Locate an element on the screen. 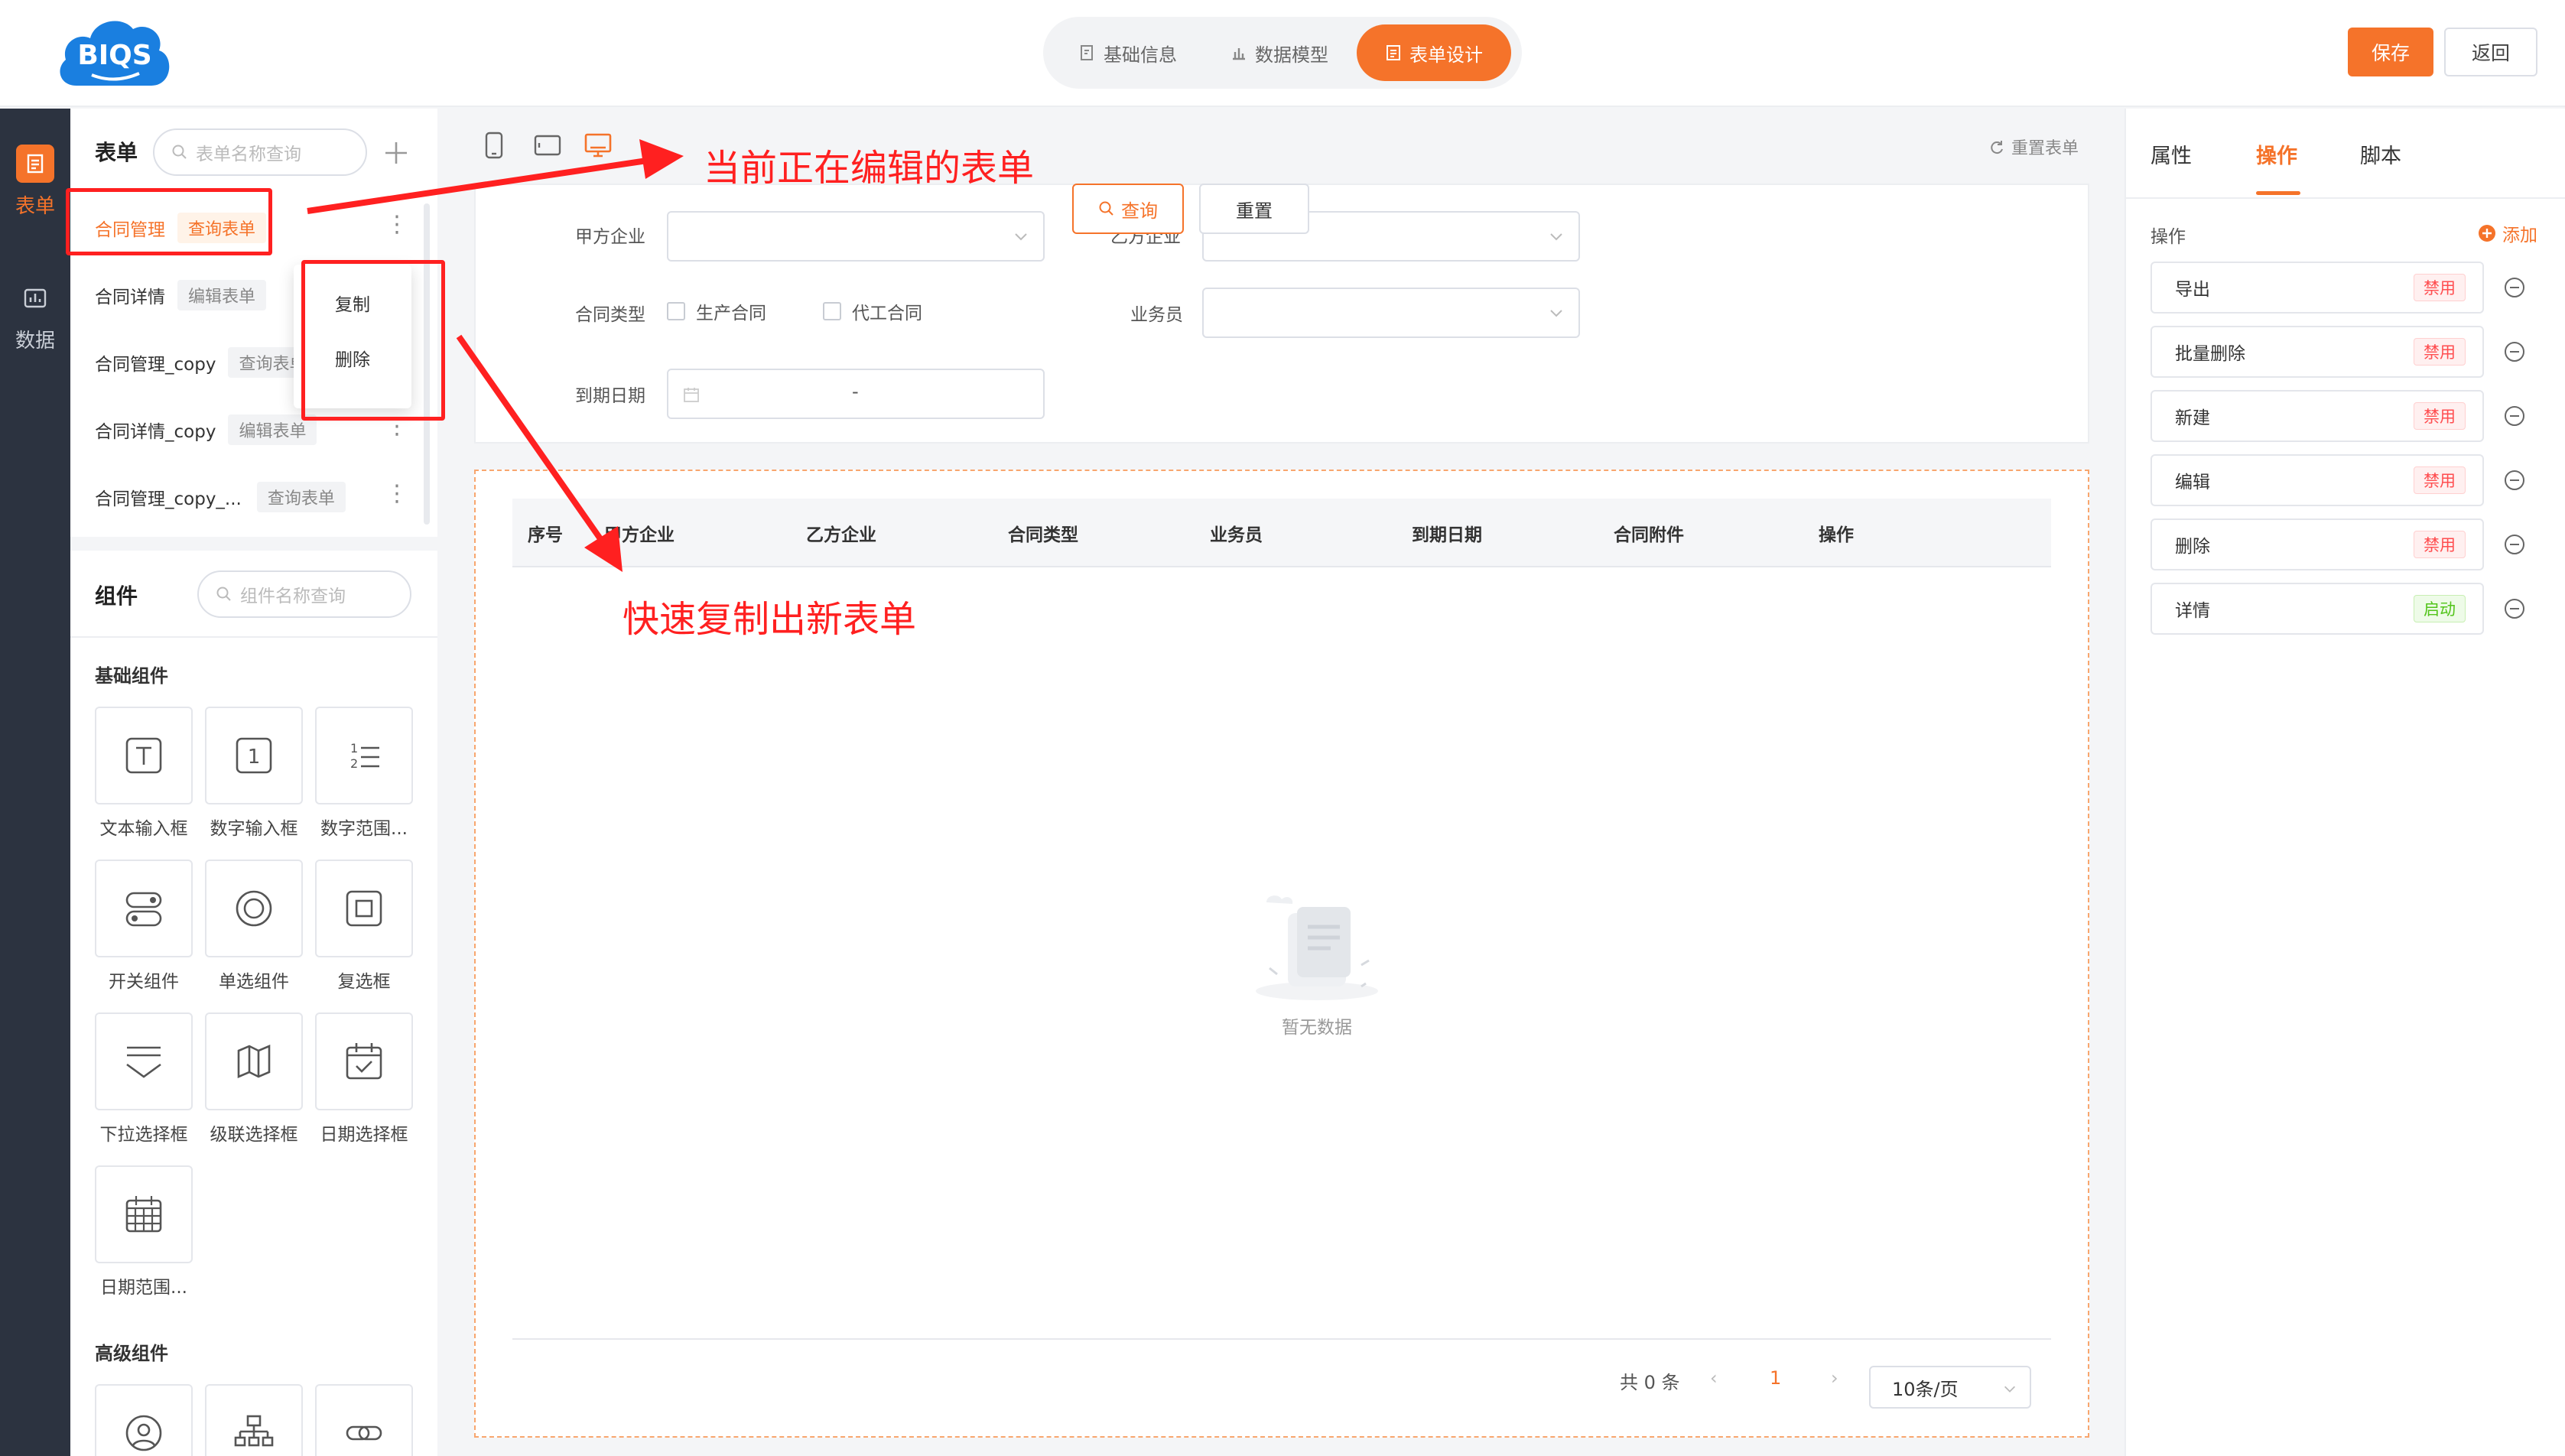 This screenshot has width=2565, height=1456. annotation-quick-copy: 快速复制出新表单 is located at coordinates (770, 619).